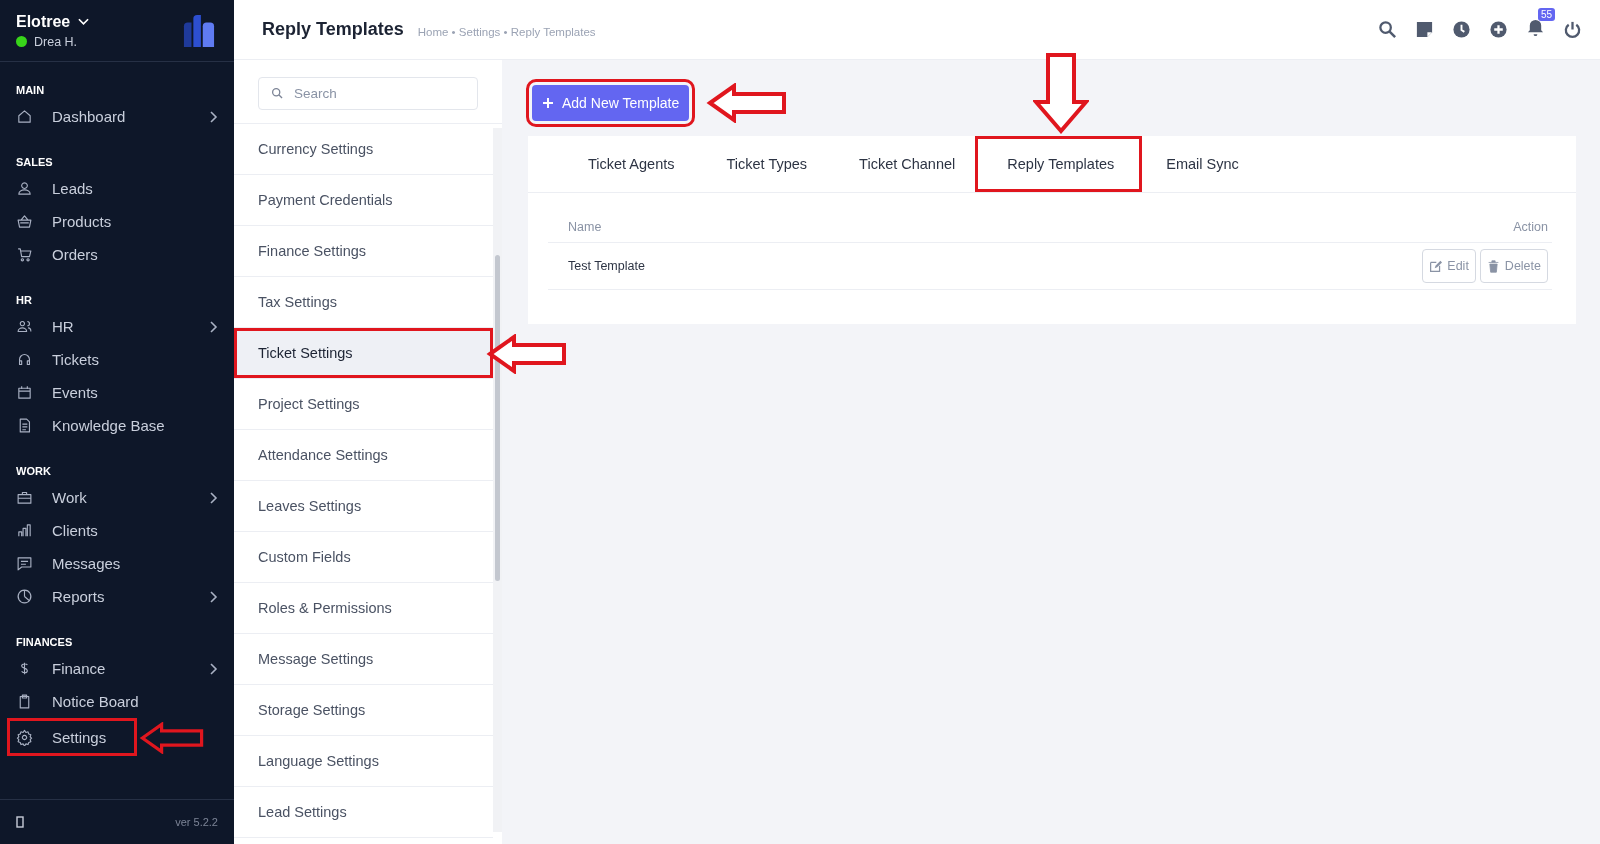 The image size is (1600, 844). Describe the element at coordinates (117, 392) in the screenshot. I see `sidebar-item: Events` at that location.